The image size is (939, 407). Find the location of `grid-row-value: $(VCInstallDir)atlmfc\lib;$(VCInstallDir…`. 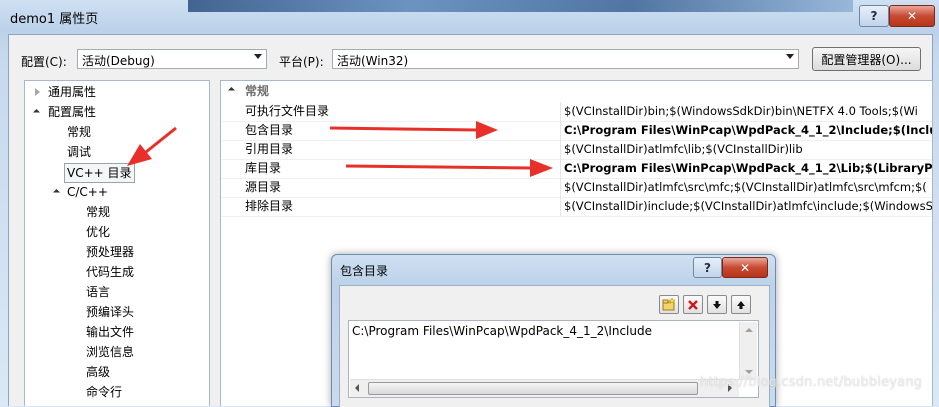

grid-row-value: $(VCInstallDir)atlmfc\lib;$(VCInstallDir… is located at coordinates (748, 149).